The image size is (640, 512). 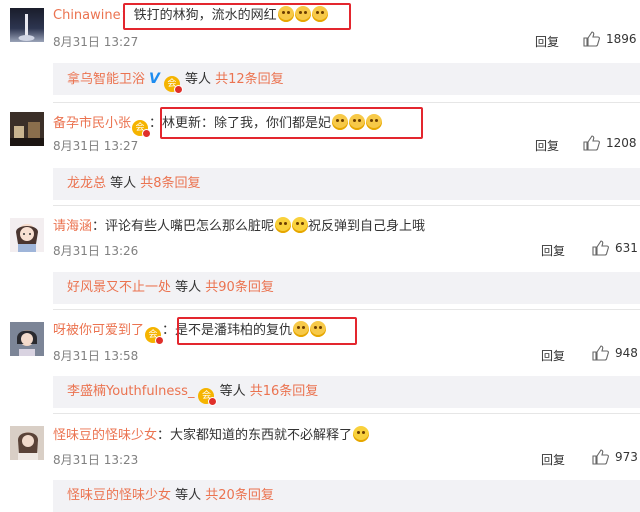 I want to click on sub-replies: 拿乌智能卫浴 V 会 等人 共12条回复, so click(x=346, y=79).